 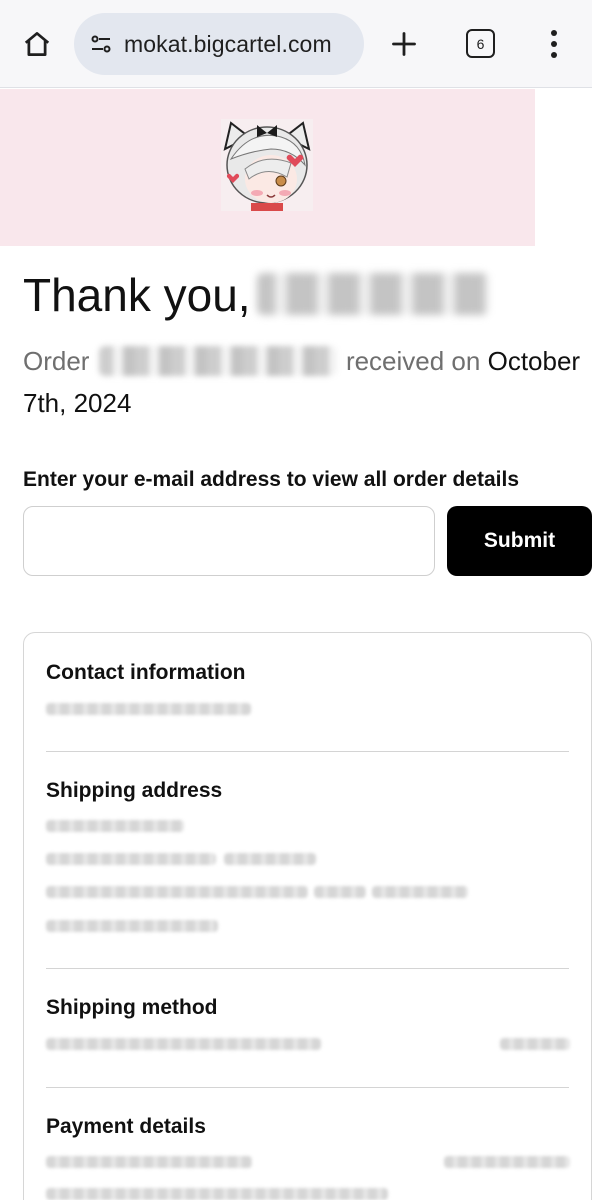 I want to click on tab-count: 6, so click(x=480, y=43).